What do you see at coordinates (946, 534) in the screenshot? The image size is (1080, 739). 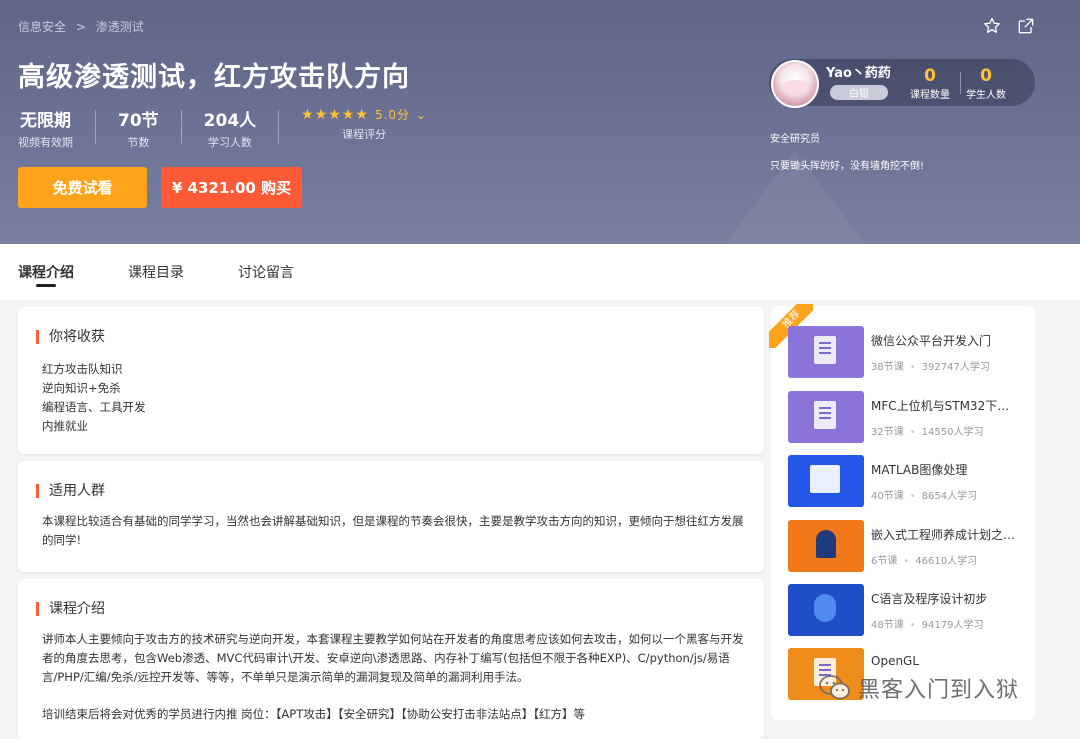 I see `recommend-title: 嵌入式工程师养成计划之入门` at bounding box center [946, 534].